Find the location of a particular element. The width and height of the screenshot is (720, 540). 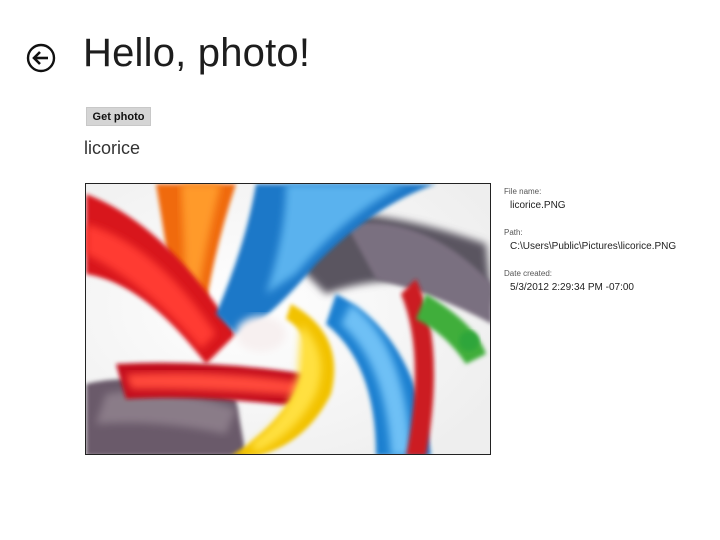

detail-label: File name: is located at coordinates (523, 191).